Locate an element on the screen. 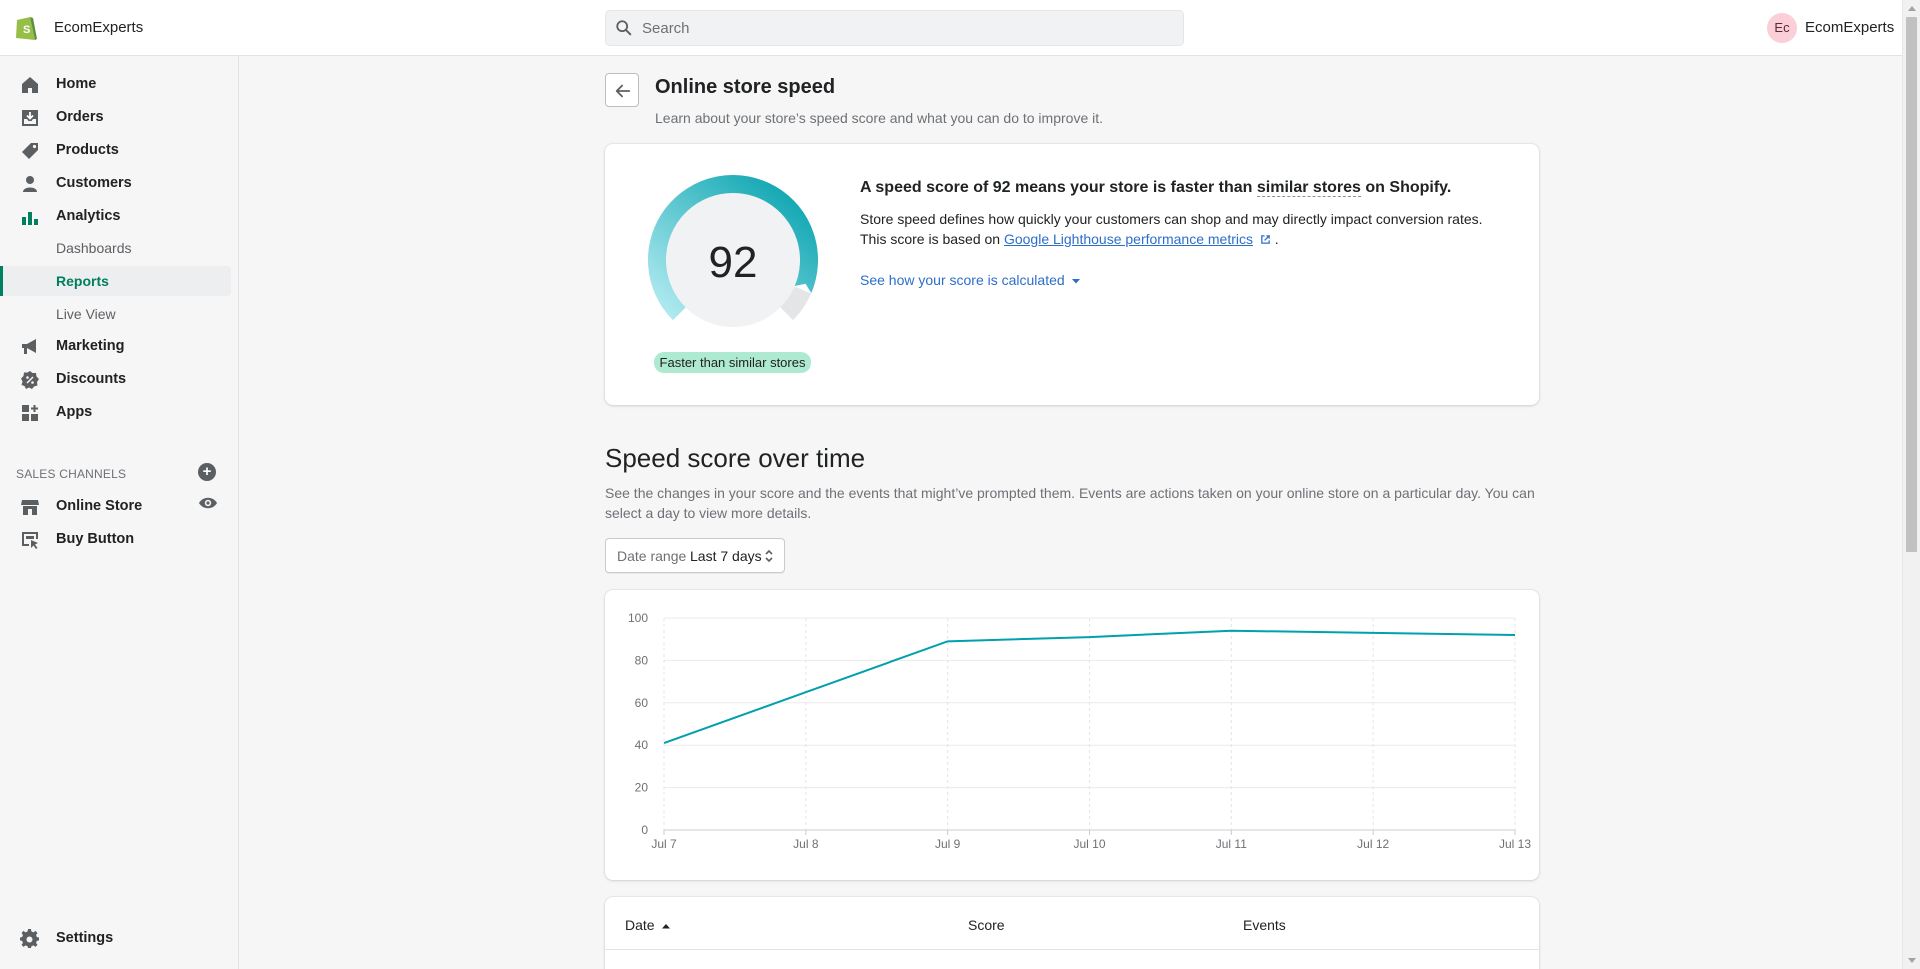 The width and height of the screenshot is (1920, 969). date-range-value: Last 7 days is located at coordinates (726, 556).